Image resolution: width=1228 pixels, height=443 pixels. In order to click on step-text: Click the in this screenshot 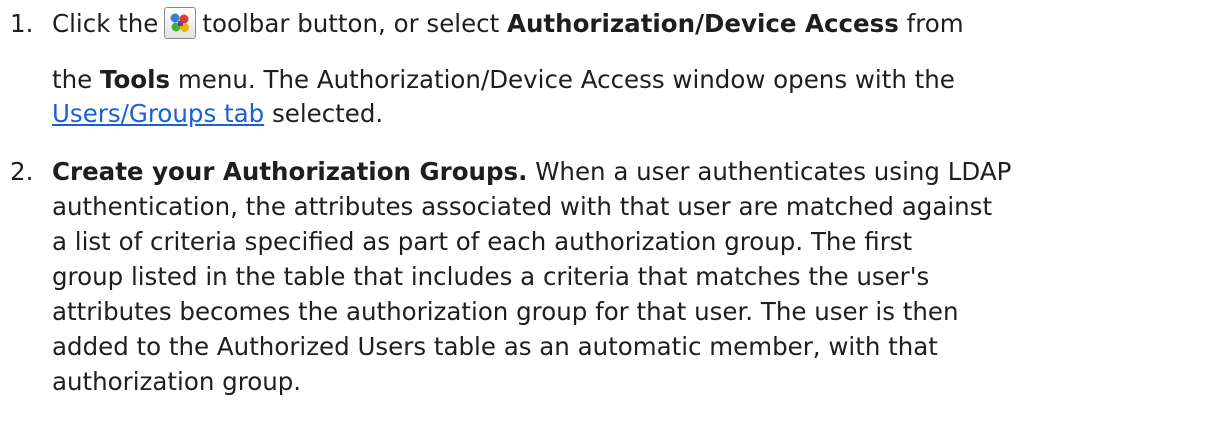, I will do `click(105, 23)`.